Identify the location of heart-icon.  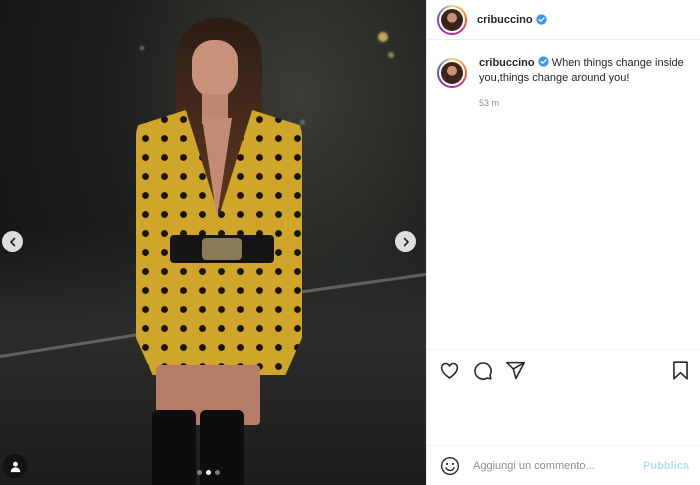
(449, 370).